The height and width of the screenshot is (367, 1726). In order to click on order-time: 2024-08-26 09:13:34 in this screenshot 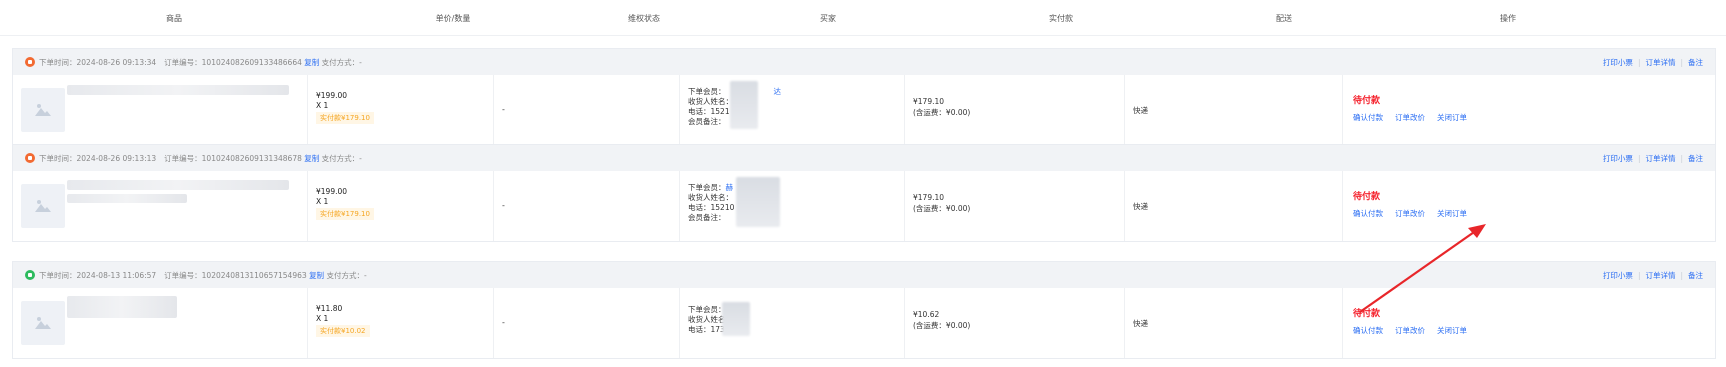, I will do `click(116, 62)`.